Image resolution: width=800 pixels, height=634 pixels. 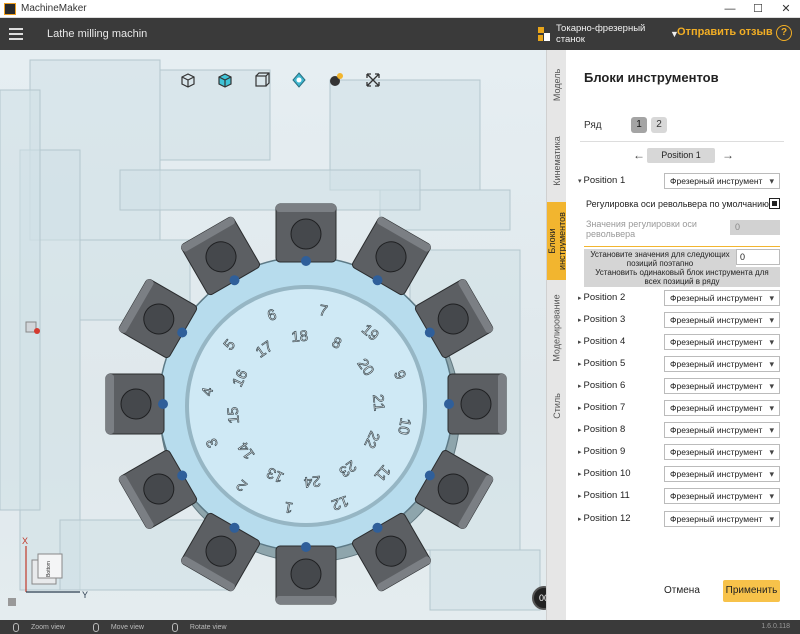 What do you see at coordinates (730, 9) in the screenshot?
I see `minimize-button: —` at bounding box center [730, 9].